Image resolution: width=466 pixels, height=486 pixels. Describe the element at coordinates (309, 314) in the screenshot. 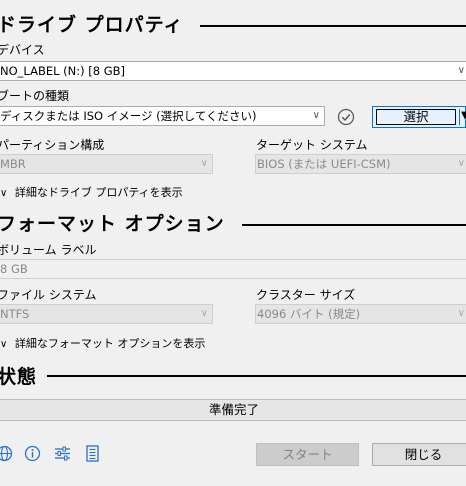

I see `cluster-size-value: 4096 バイト (規定)` at that location.